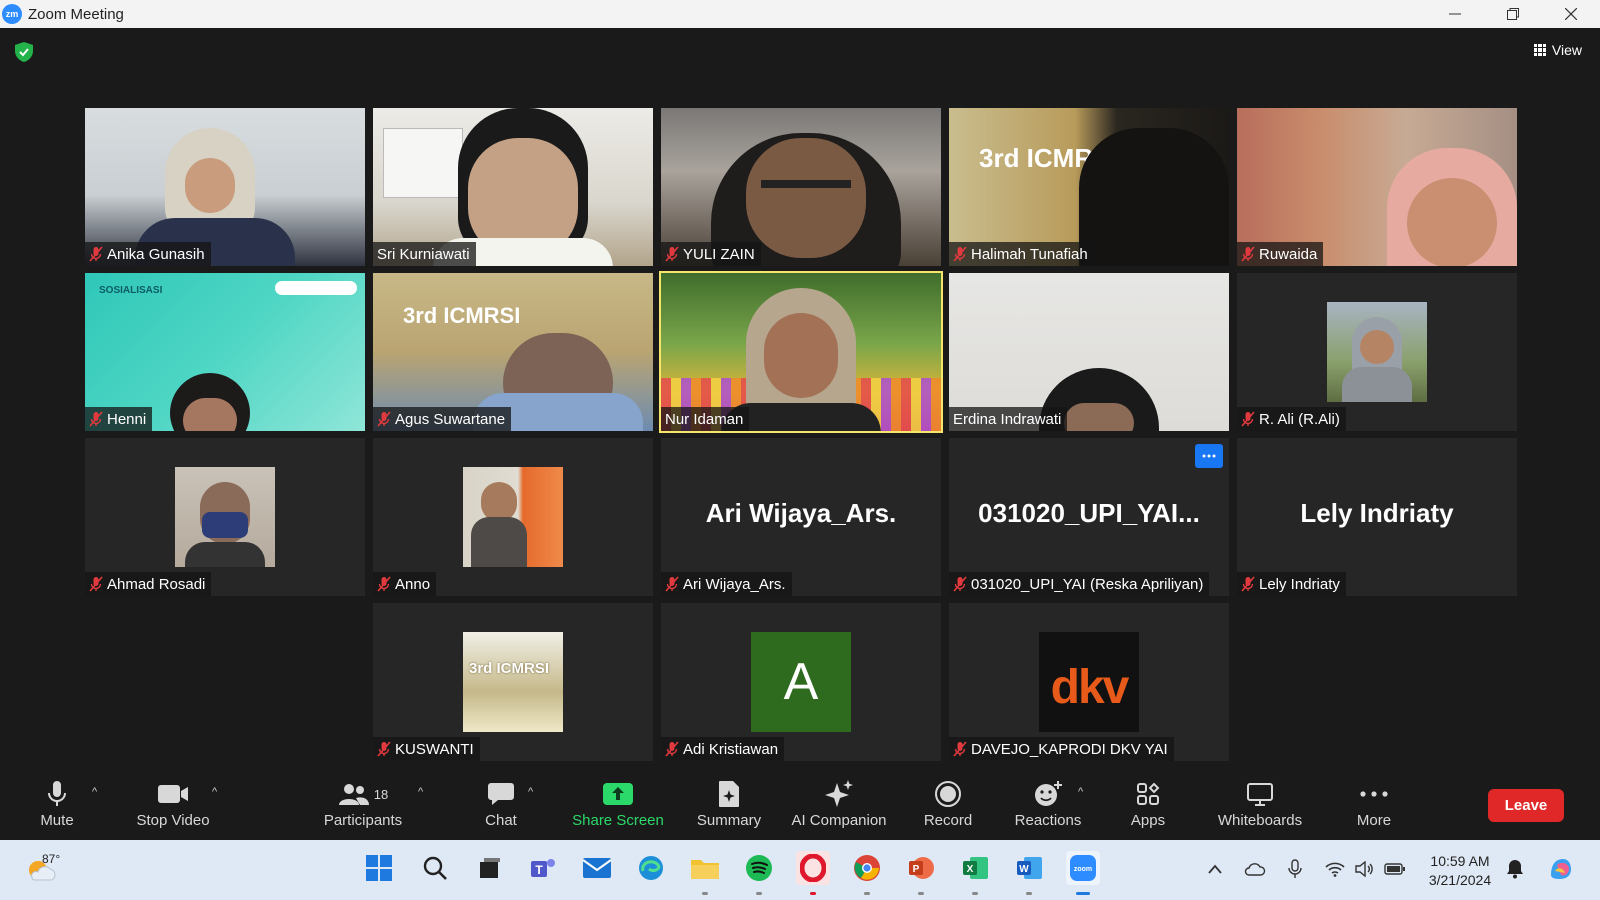  What do you see at coordinates (1008, 419) in the screenshot?
I see `participant-nametag: Erdina Indrawati` at bounding box center [1008, 419].